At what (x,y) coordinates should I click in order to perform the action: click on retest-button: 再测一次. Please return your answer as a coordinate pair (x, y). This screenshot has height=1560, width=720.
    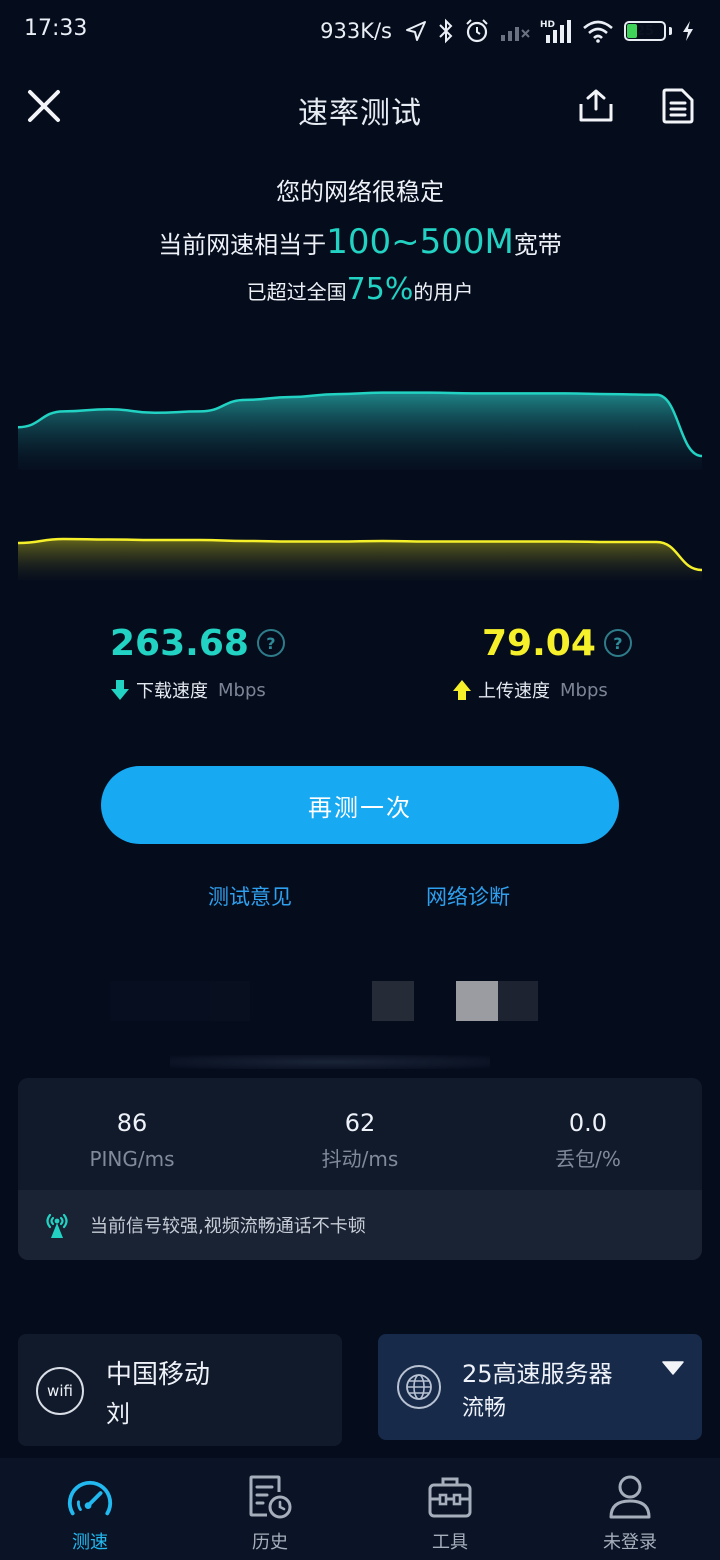
    Looking at the image, I should click on (360, 805).